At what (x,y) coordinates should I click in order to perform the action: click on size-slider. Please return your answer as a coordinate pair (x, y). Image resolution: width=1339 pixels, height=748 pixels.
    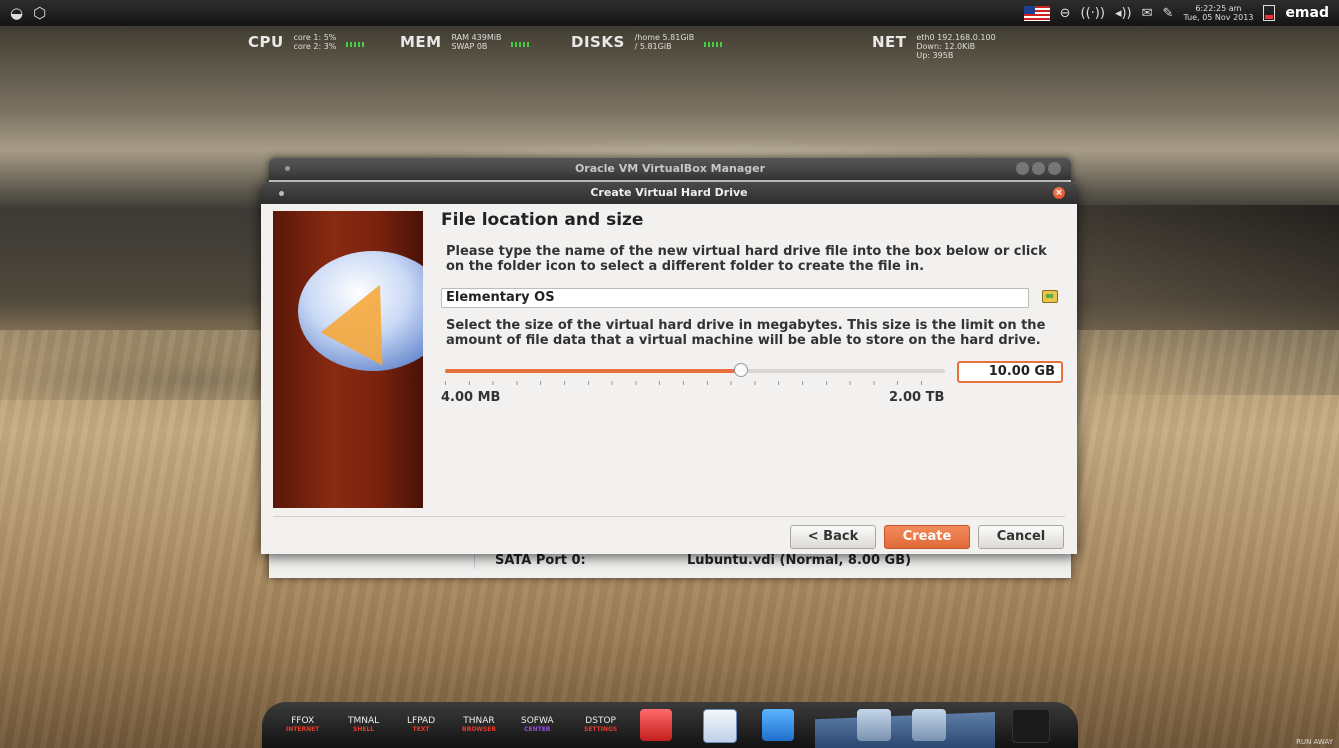
    Looking at the image, I should click on (695, 371).